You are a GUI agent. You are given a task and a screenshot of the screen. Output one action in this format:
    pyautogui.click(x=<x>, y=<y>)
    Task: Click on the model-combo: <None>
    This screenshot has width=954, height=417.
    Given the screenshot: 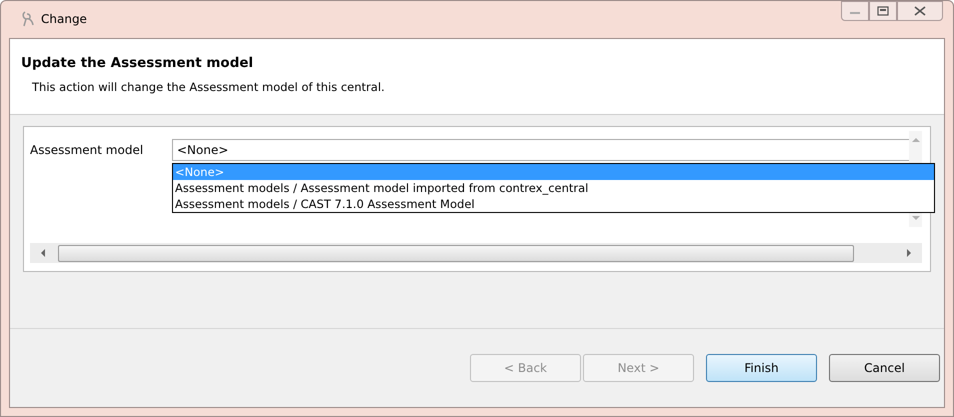 What is the action you would take?
    pyautogui.click(x=540, y=150)
    